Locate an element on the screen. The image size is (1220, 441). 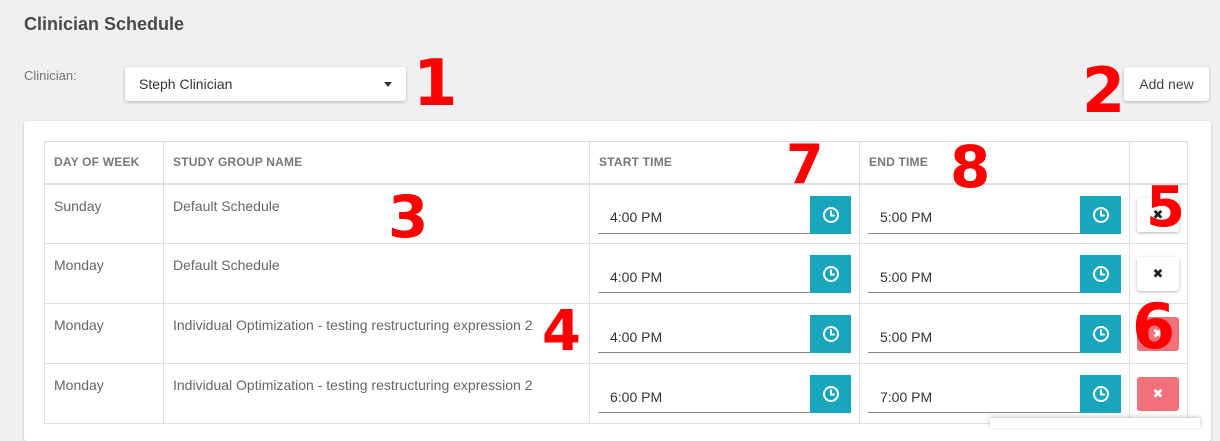
actions-cell: ✖ is located at coordinates (1158, 393).